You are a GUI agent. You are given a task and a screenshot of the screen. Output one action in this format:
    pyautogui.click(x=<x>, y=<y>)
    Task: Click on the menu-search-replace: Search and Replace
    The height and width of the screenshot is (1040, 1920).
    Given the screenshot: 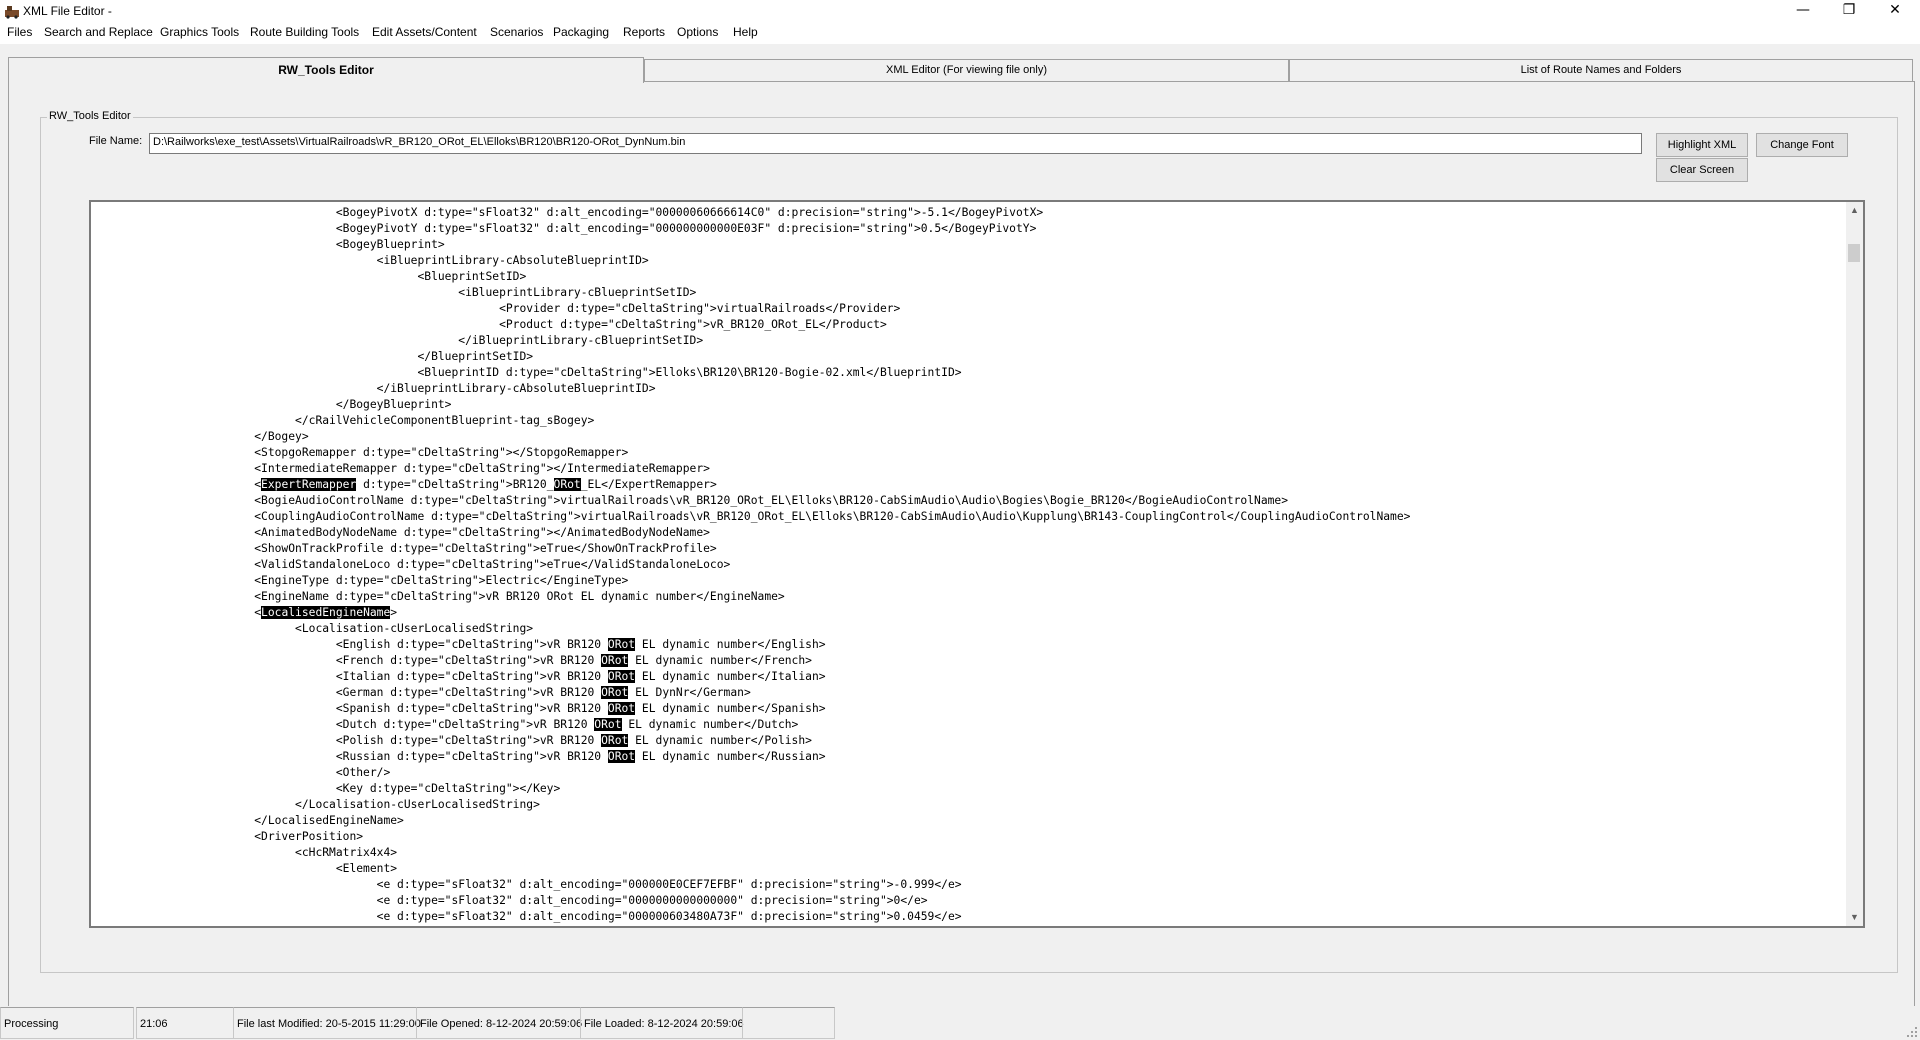 What is the action you would take?
    pyautogui.click(x=98, y=32)
    